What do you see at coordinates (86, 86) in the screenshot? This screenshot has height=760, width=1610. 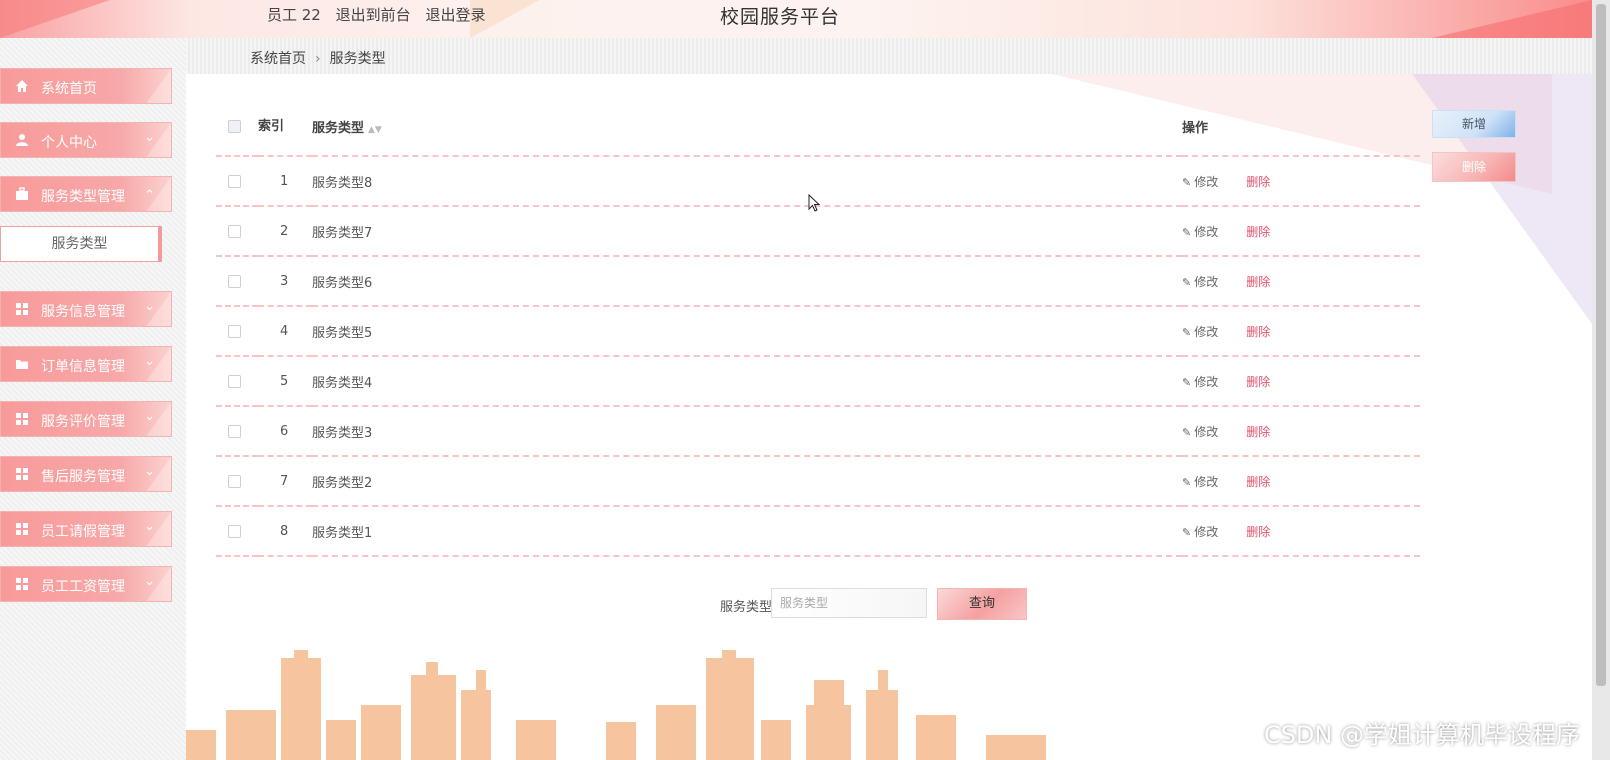 I see `sidebar-item-home: 系统首页` at bounding box center [86, 86].